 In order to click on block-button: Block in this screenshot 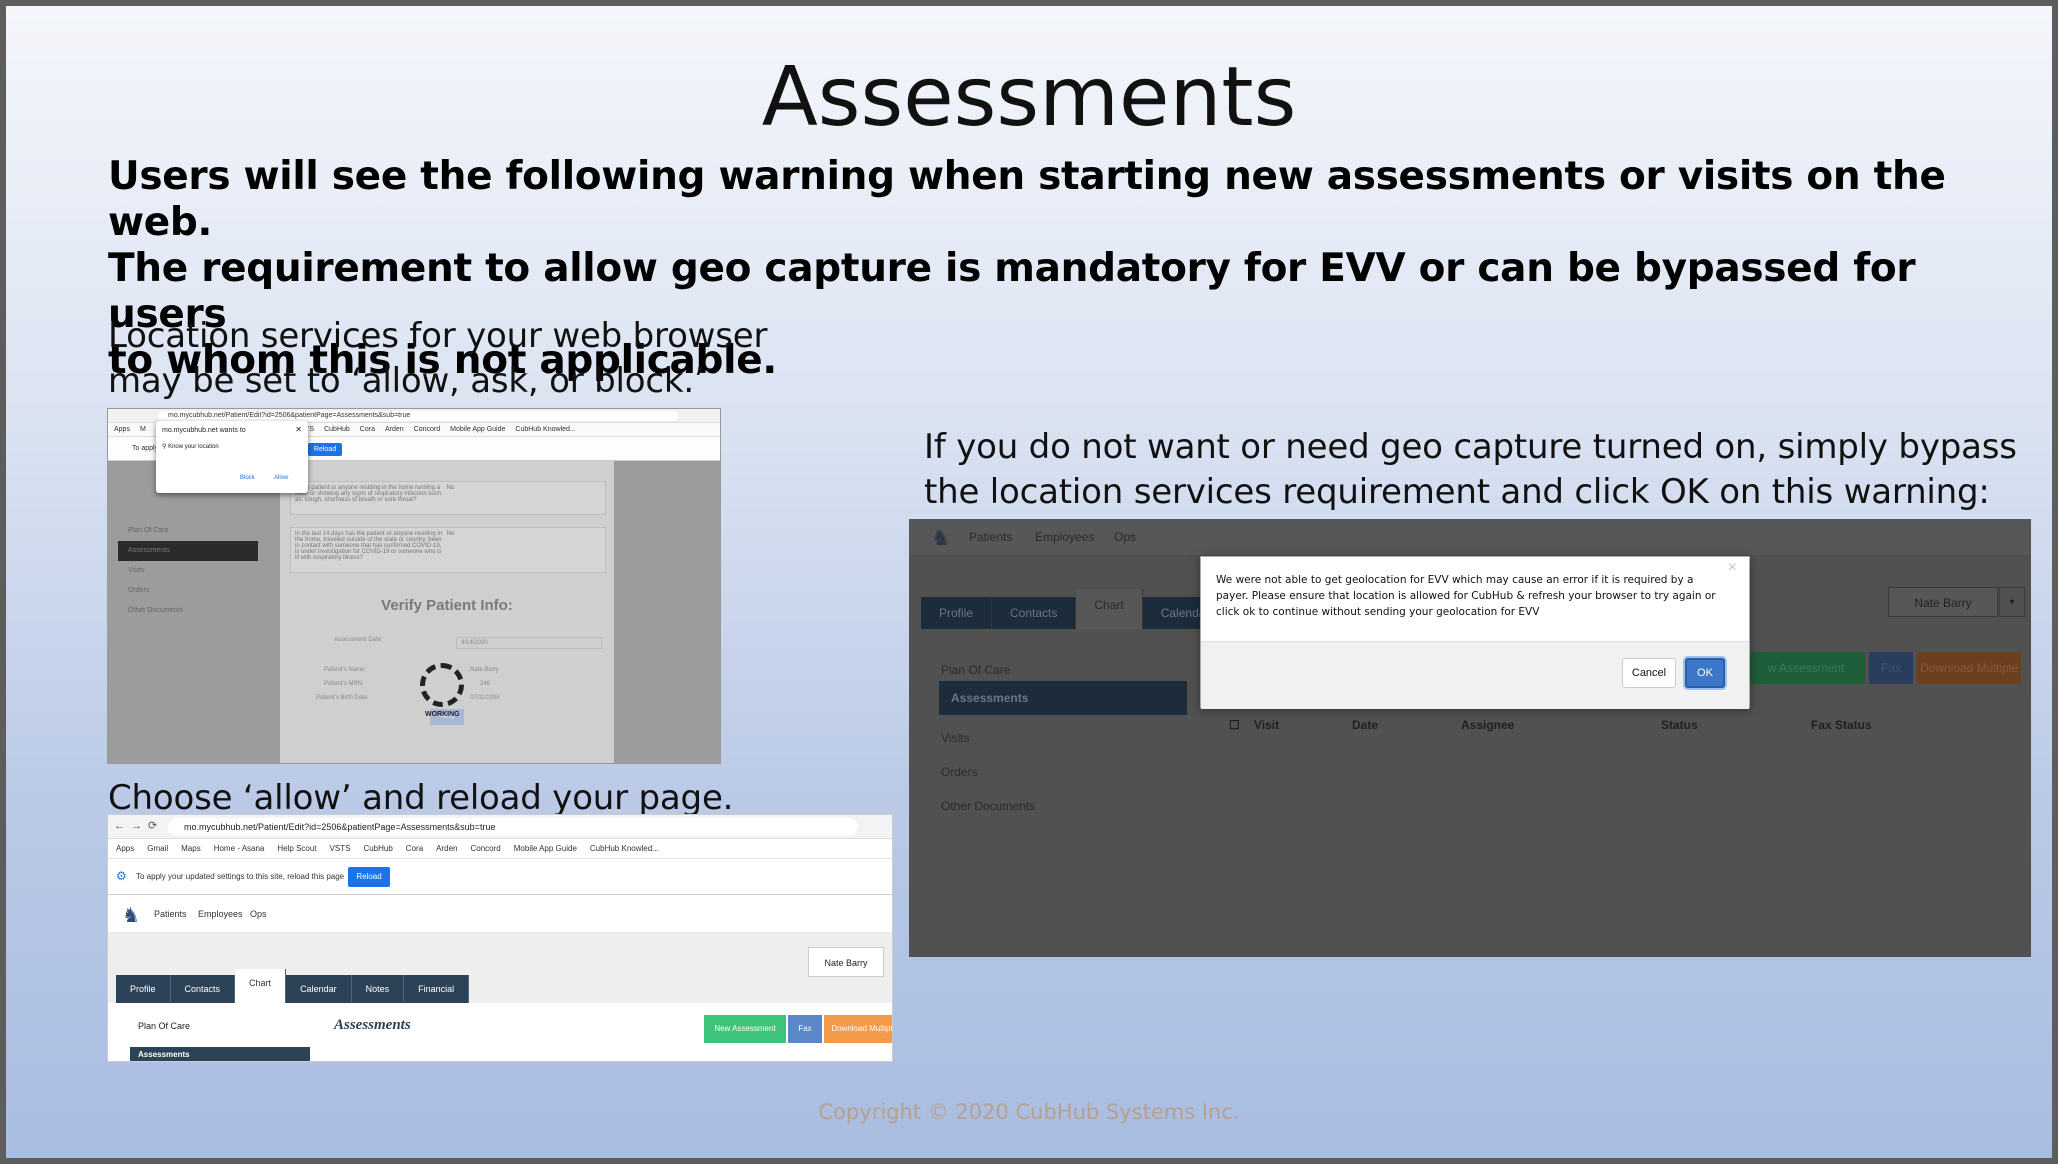, I will do `click(247, 478)`.